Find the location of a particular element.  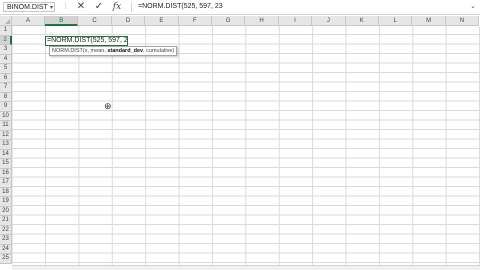

enter-check-icon: ✓ is located at coordinates (99, 7).